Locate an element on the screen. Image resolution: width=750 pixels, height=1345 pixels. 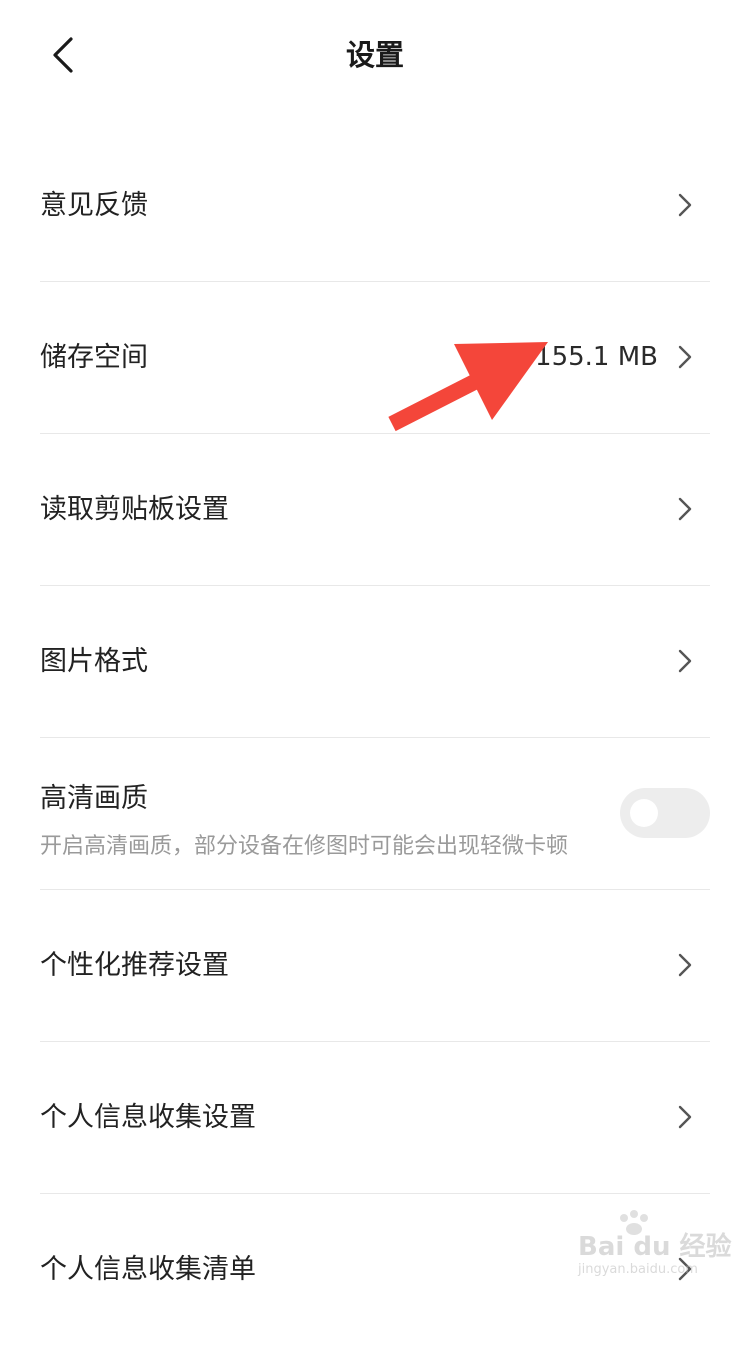
feedback-row: 意见反馈 is located at coordinates (375, 206).